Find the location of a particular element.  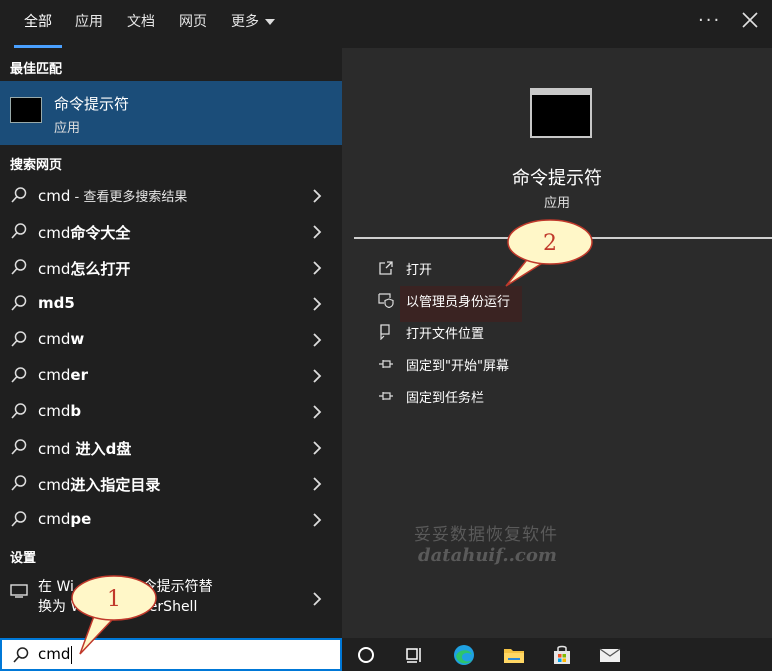

web-result-label: cmd进入指定目录 is located at coordinates (99, 484).